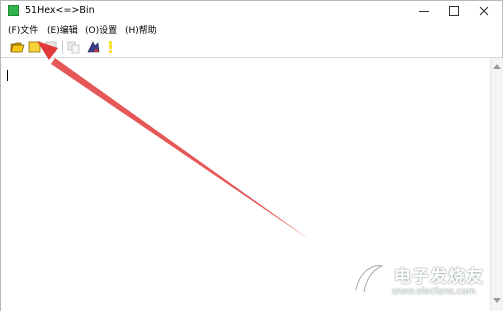 This screenshot has height=312, width=504. I want to click on menu-file: (F)文件, so click(23, 29).